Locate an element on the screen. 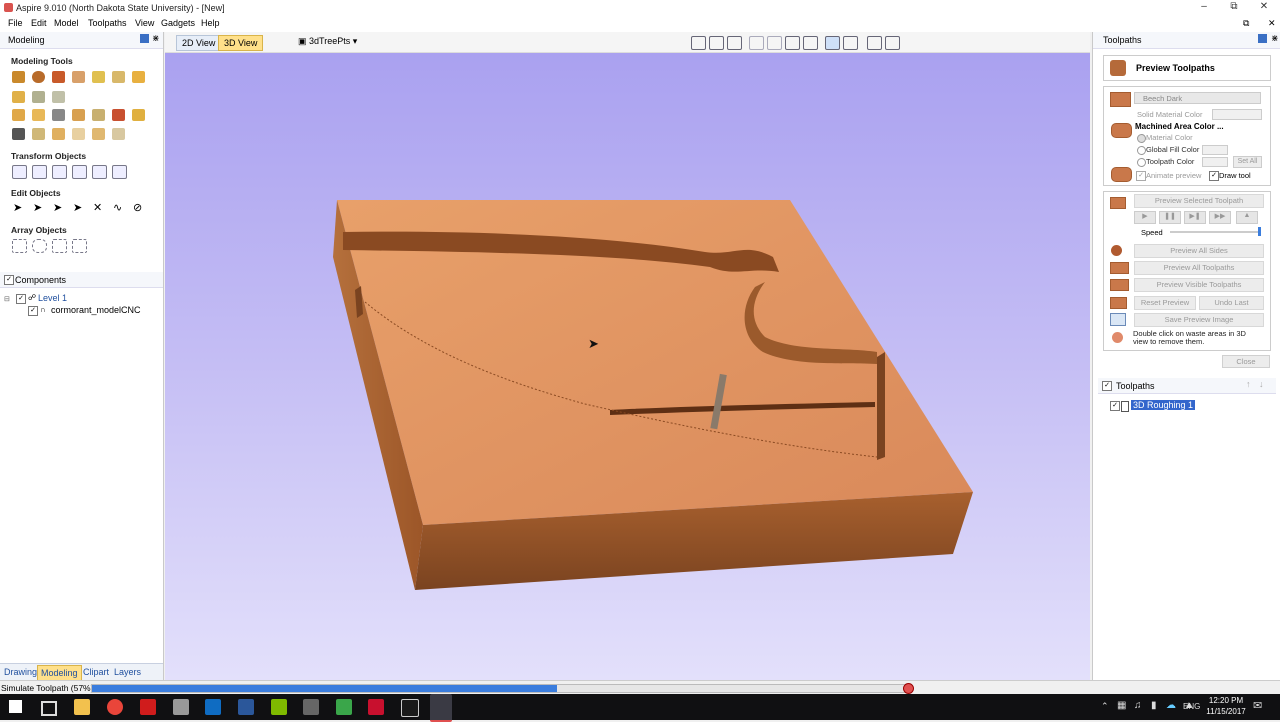  tab-clipart: Clipart is located at coordinates (96, 672).